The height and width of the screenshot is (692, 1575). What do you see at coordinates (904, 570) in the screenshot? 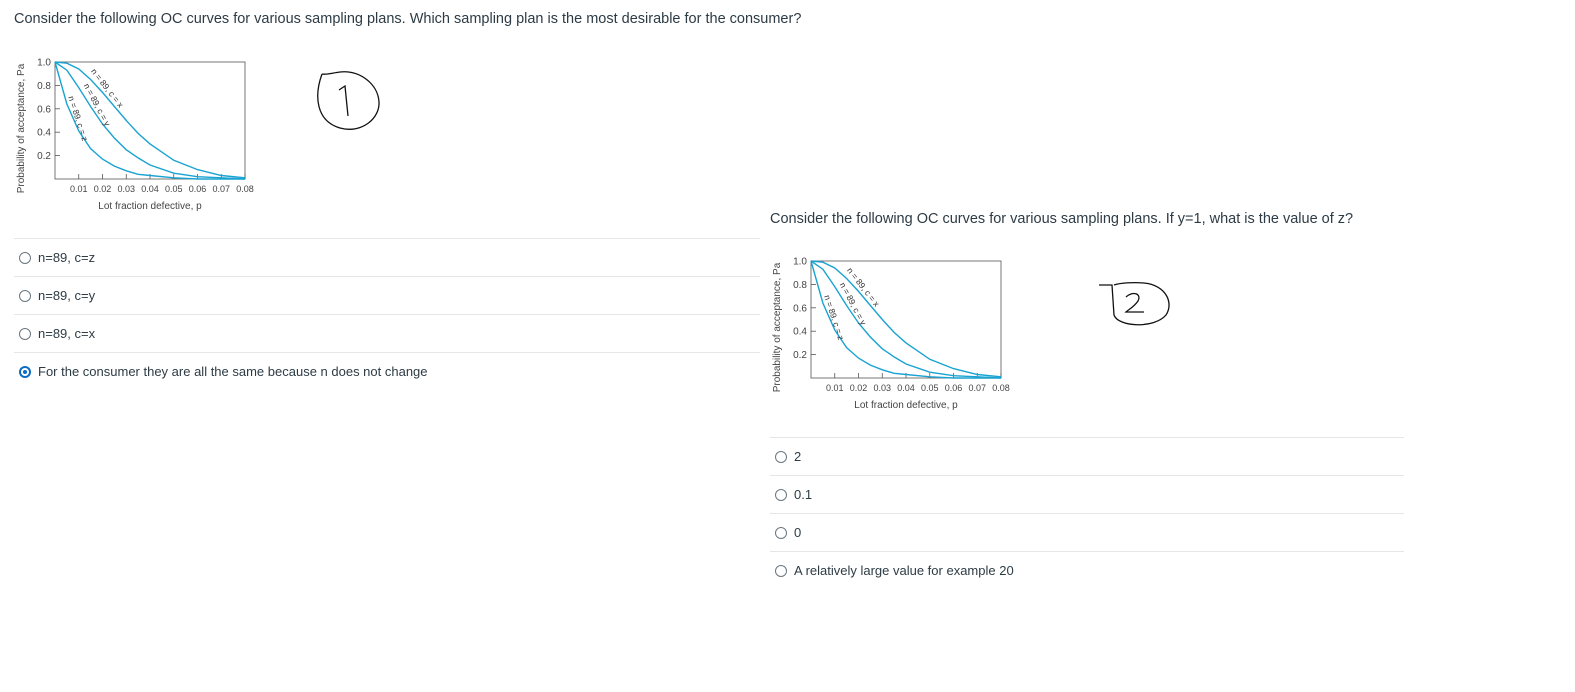
I see `answer-label: A relatively large value for example 20` at bounding box center [904, 570].